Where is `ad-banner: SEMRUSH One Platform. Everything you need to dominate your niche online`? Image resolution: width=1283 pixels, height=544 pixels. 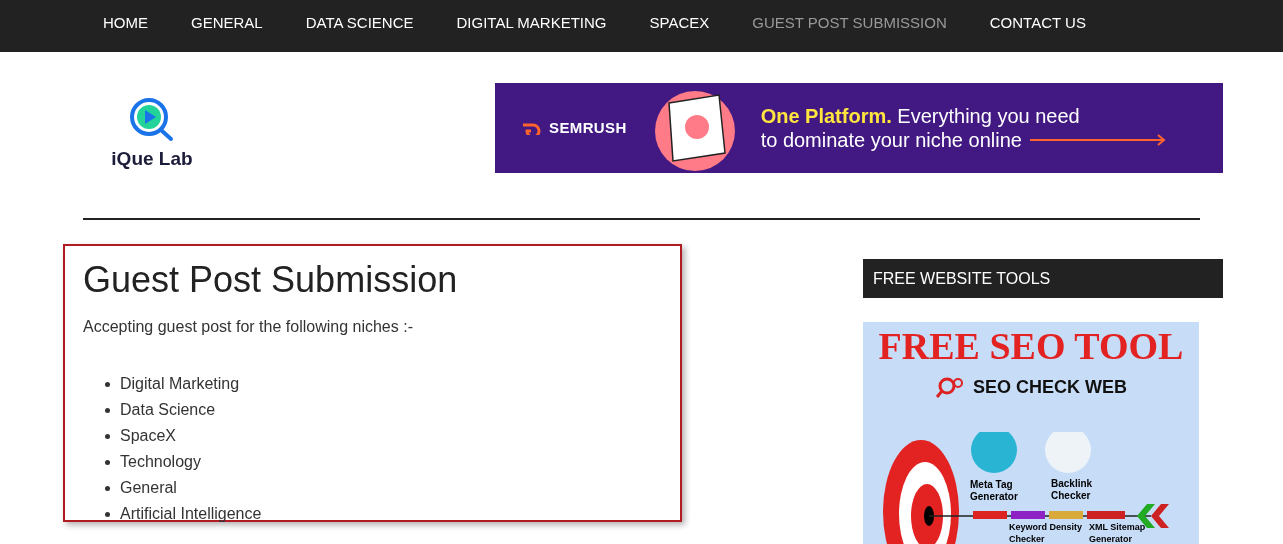
ad-banner: SEMRUSH One Platform. Everything you need to dominate your niche online is located at coordinates (859, 128).